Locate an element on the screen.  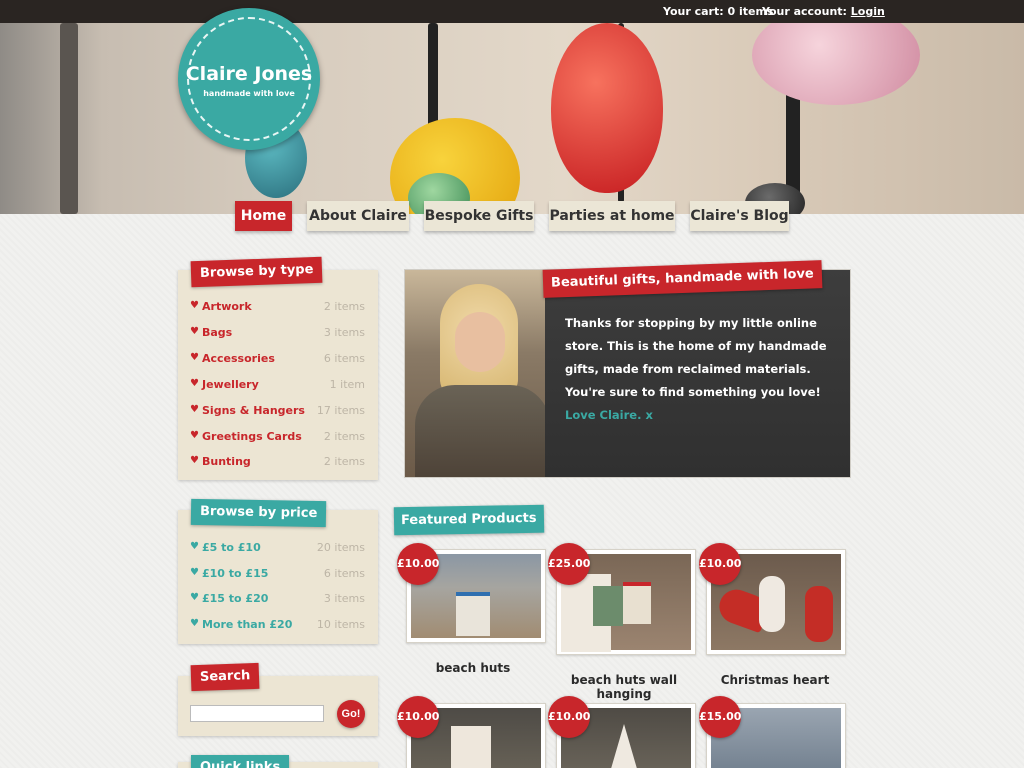
nav-home: Home is located at coordinates (263, 216).